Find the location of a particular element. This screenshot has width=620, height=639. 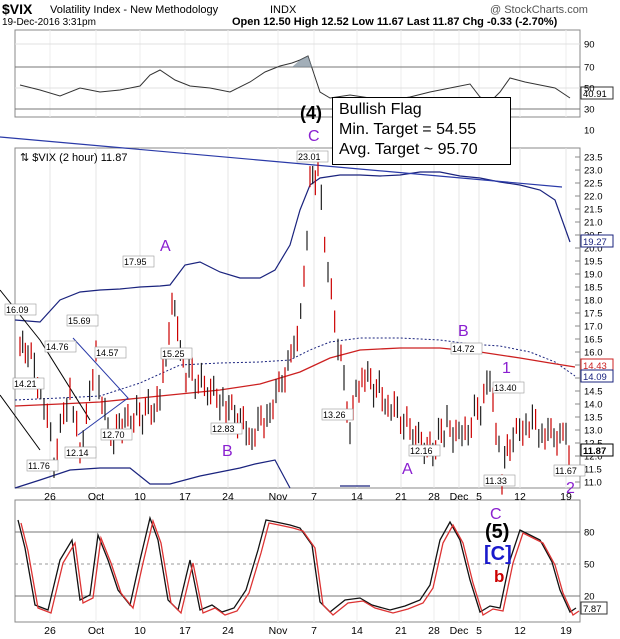

lower-last-tag: 7.87 is located at coordinates (592, 609).